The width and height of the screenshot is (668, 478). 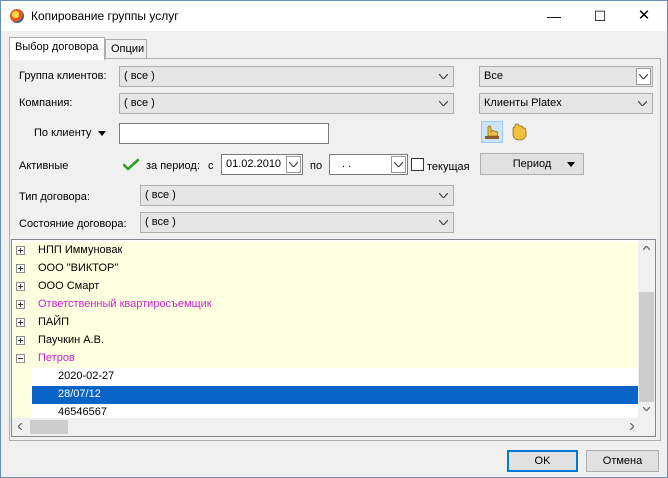 I want to click on contract-type-select: ( все ), so click(x=297, y=195).